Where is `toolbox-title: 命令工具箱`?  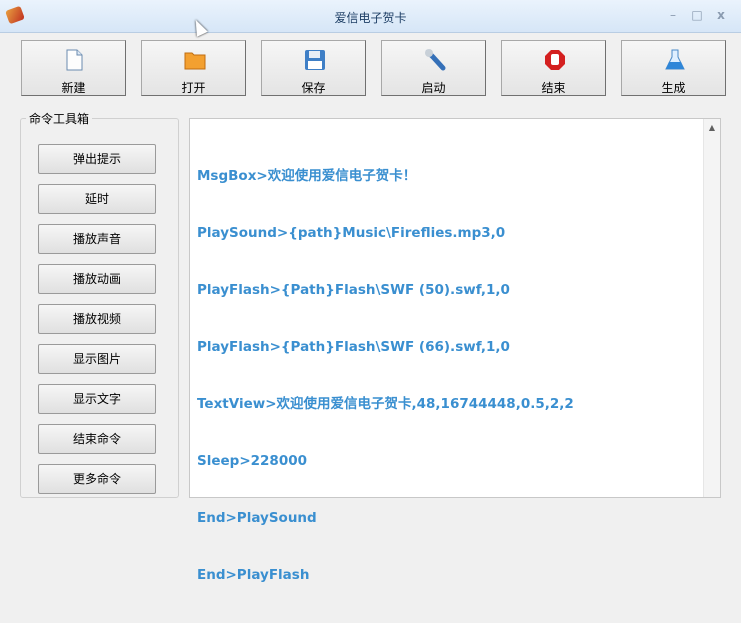
toolbox-title: 命令工具箱 is located at coordinates (59, 118).